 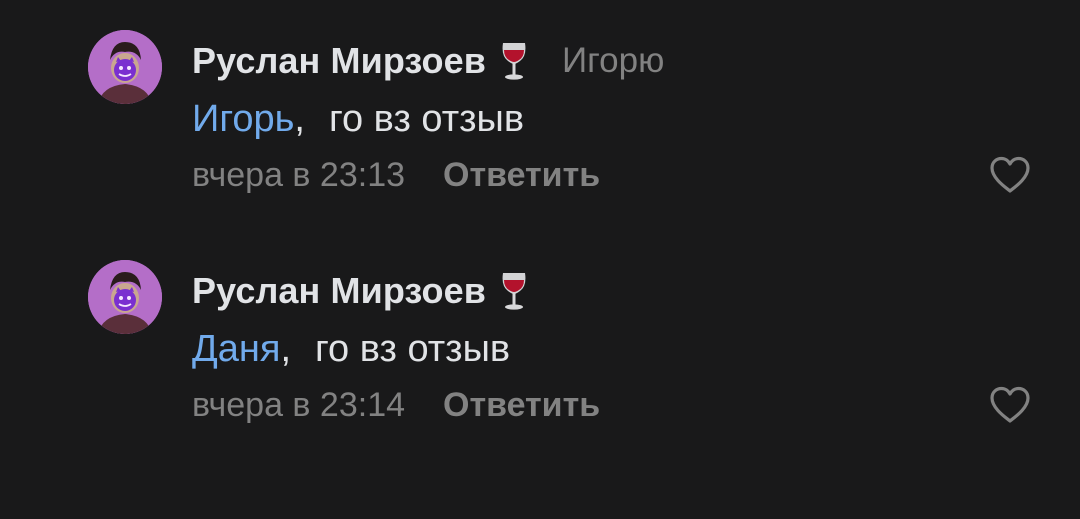 I want to click on mention-link: Даня, so click(x=236, y=349).